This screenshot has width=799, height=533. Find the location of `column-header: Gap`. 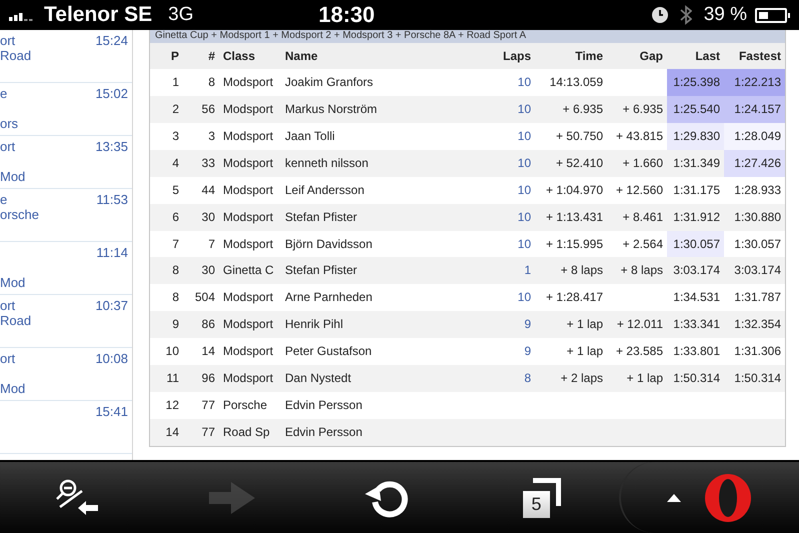

column-header: Gap is located at coordinates (651, 55).